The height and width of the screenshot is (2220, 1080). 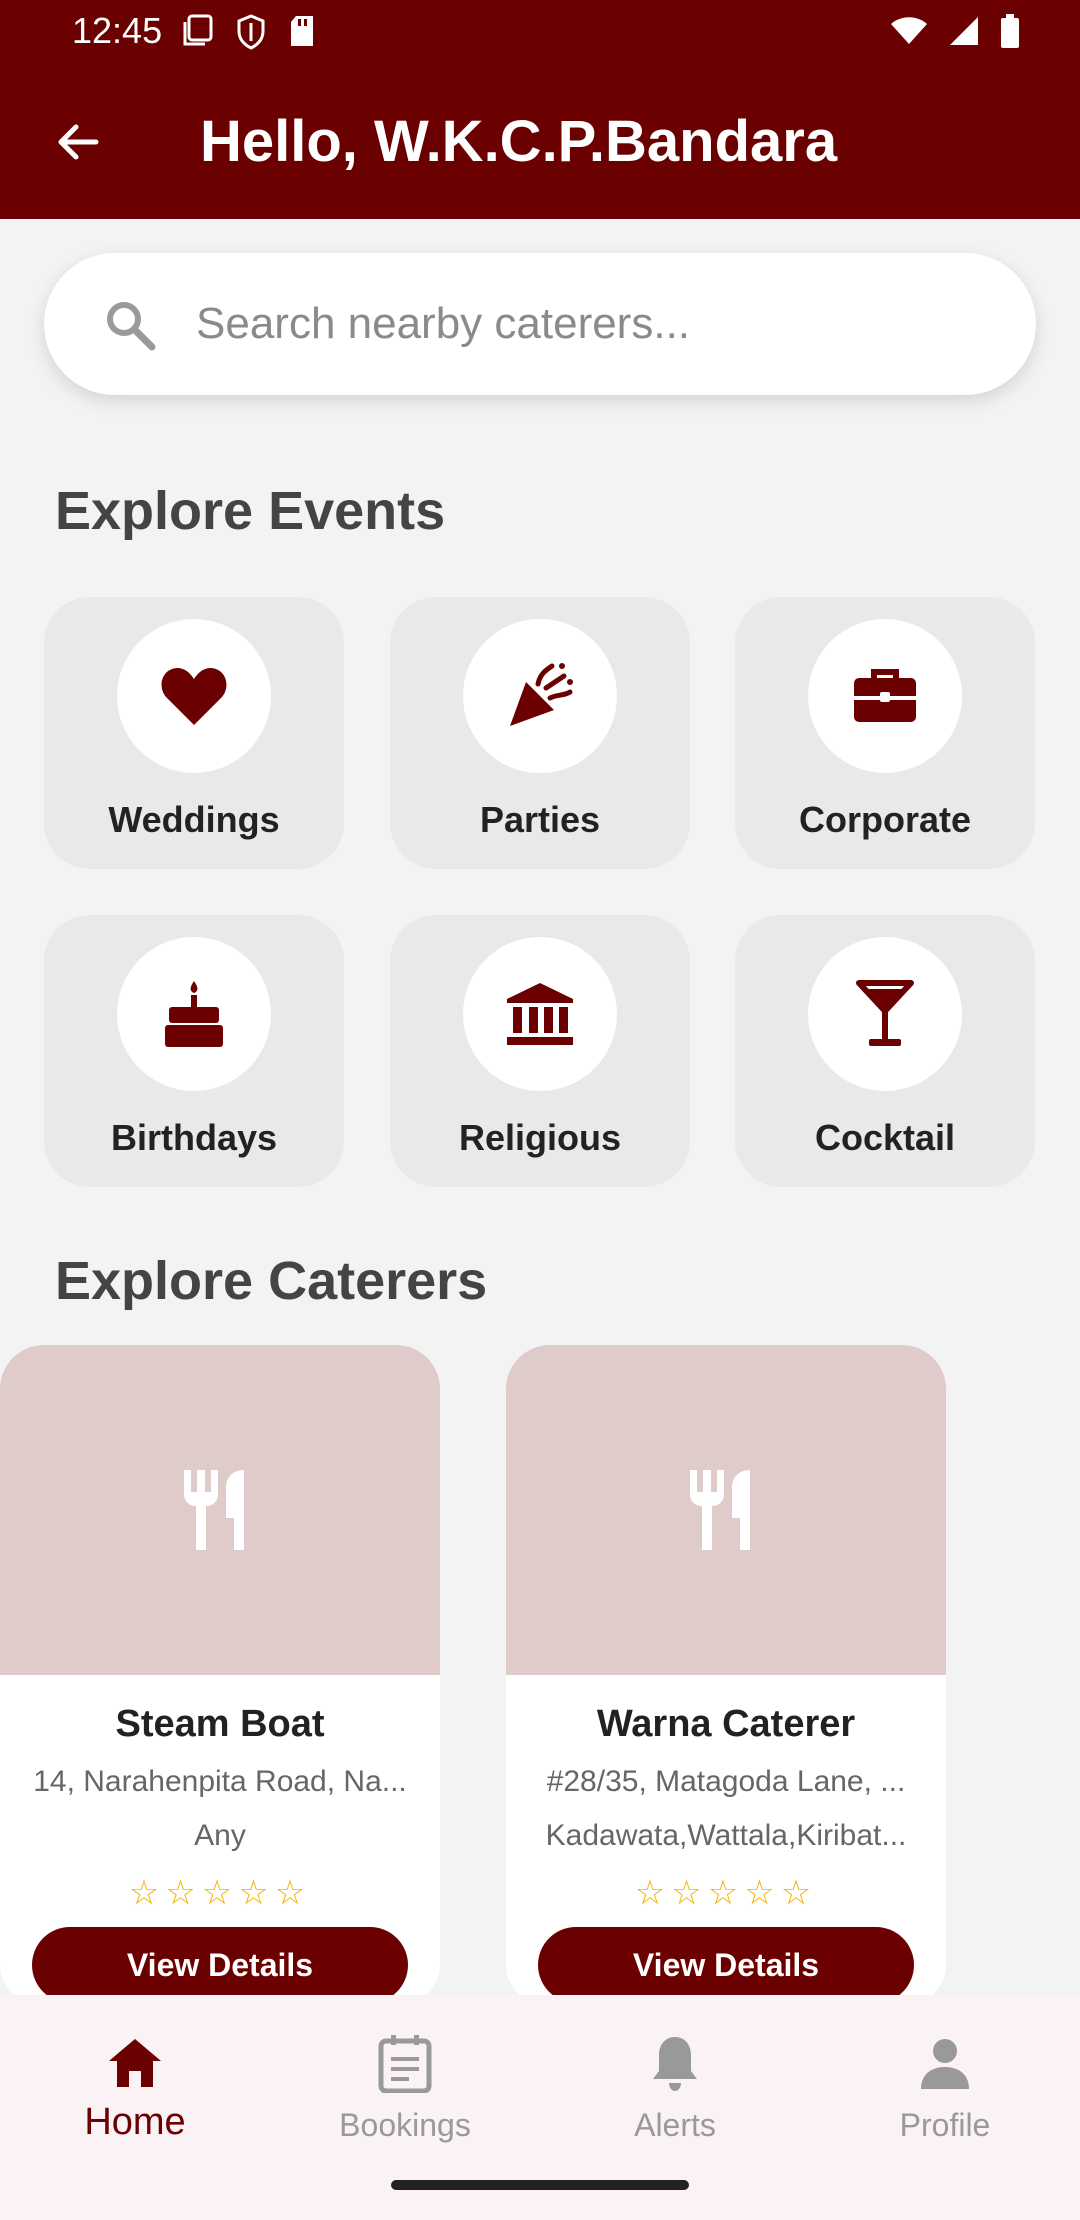 What do you see at coordinates (135, 2063) in the screenshot?
I see `home-icon` at bounding box center [135, 2063].